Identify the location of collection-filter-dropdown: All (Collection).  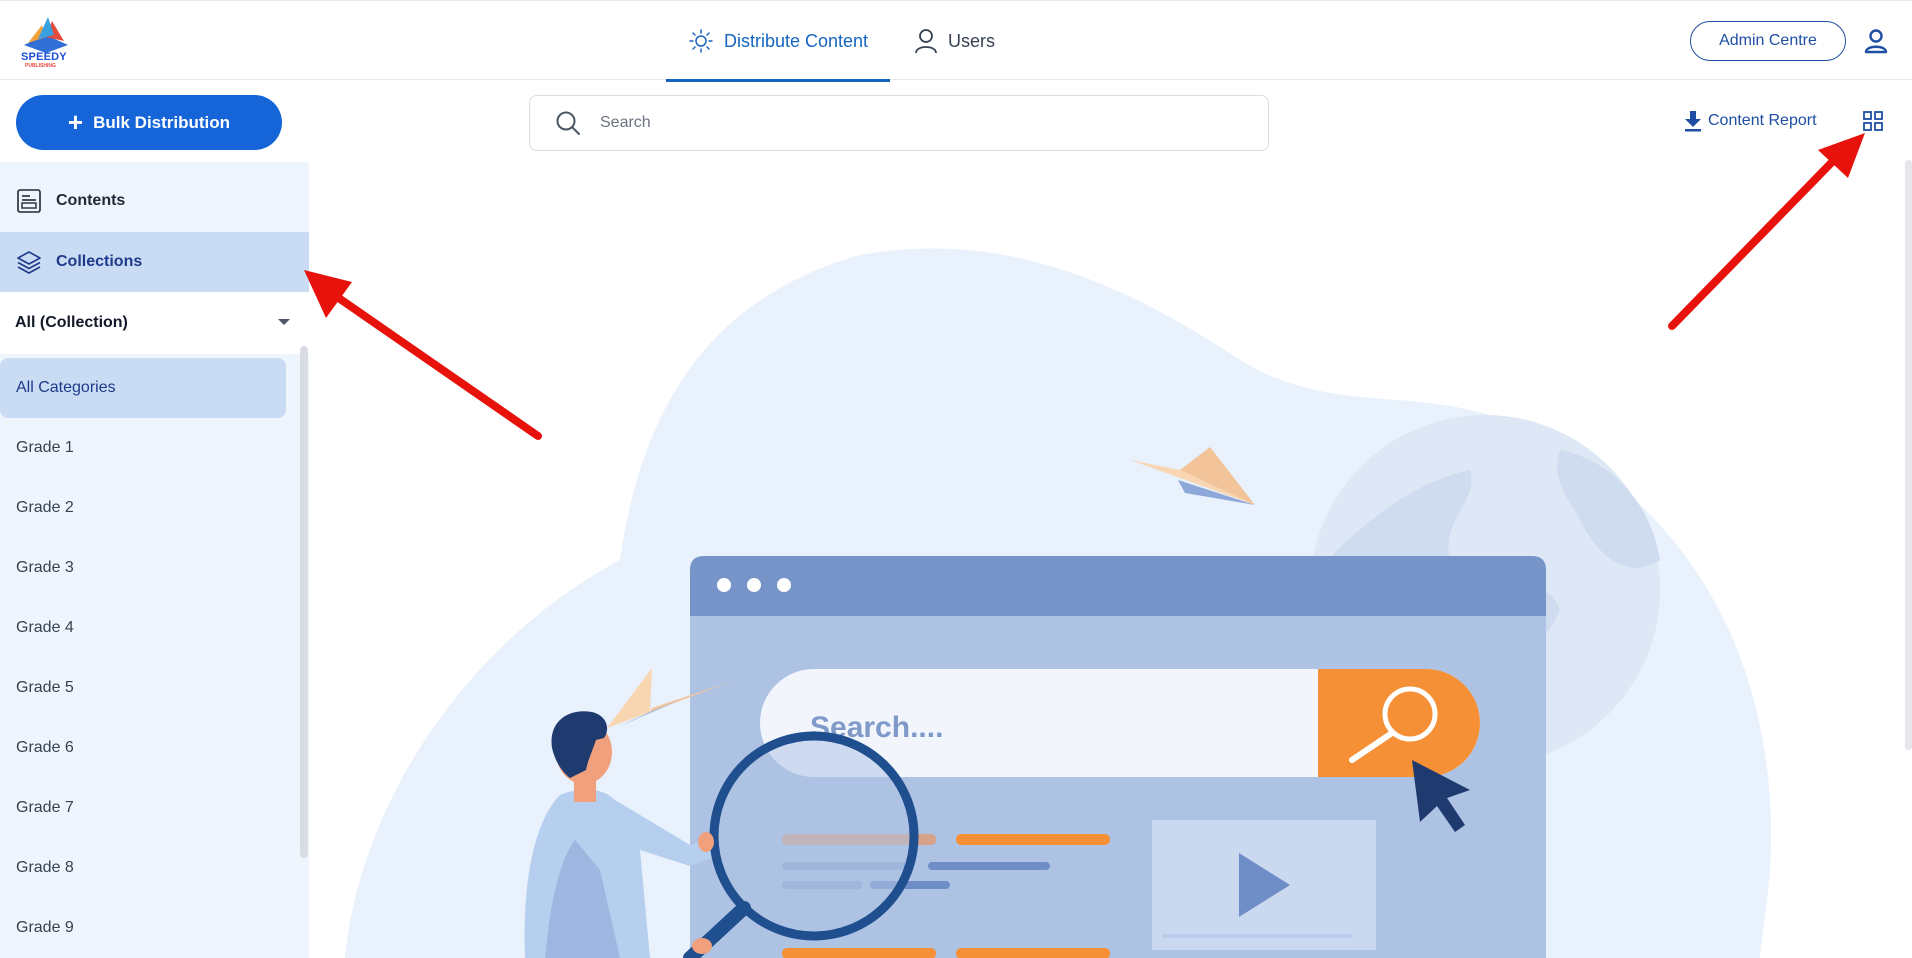
(154, 323).